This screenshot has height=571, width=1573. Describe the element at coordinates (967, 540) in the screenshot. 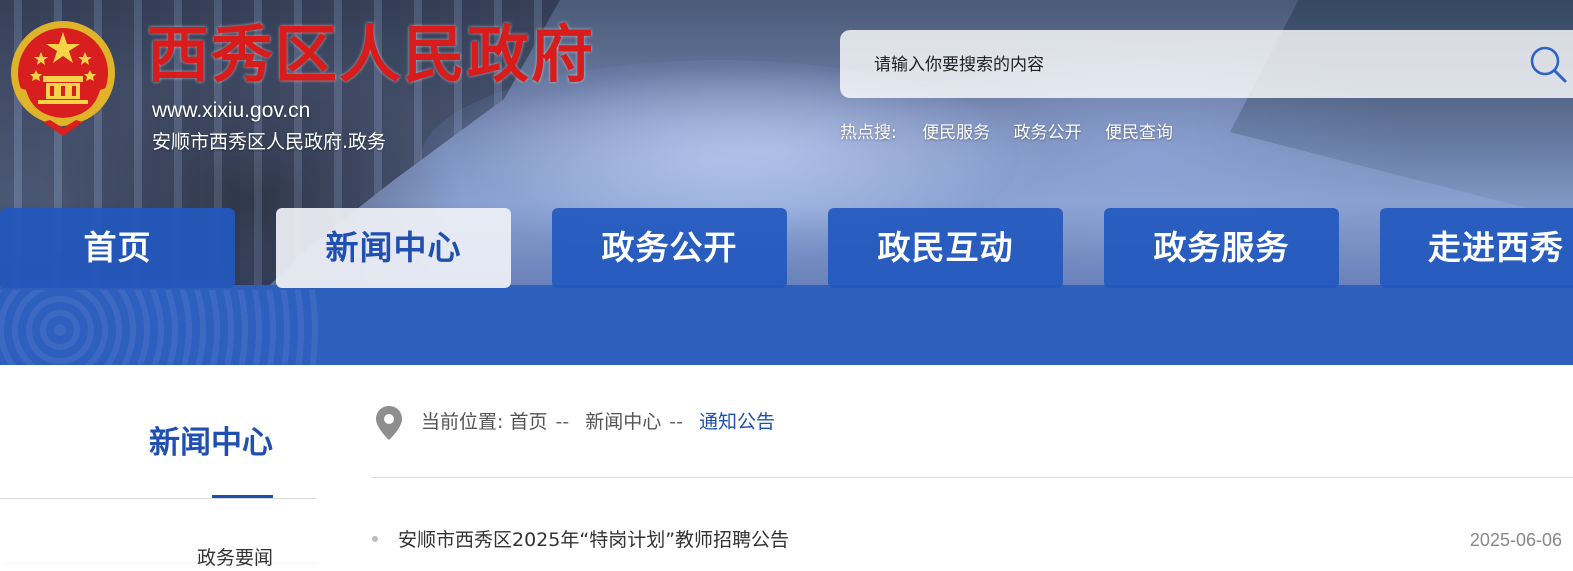

I see `list-item: 安顺市西秀区2025年“特岗计划”教师招聘公告 2025-06-06` at that location.